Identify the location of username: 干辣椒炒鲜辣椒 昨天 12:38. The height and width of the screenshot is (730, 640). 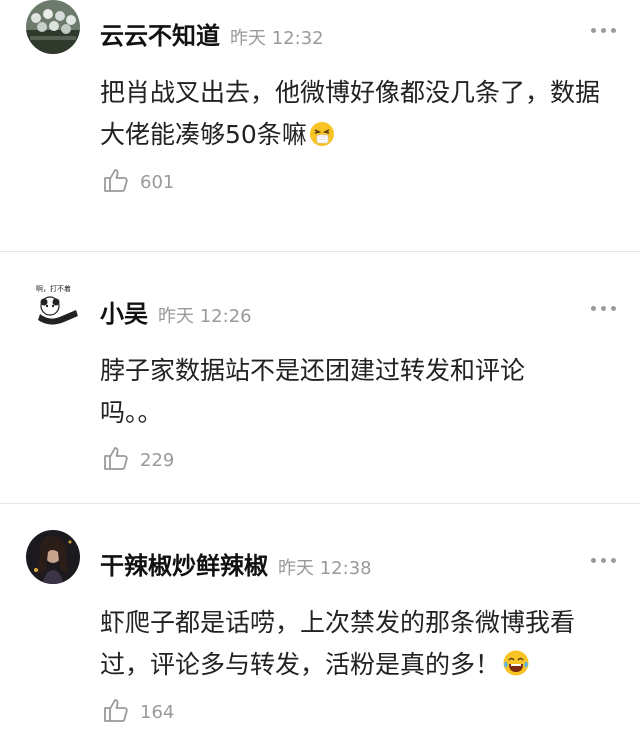
(236, 563).